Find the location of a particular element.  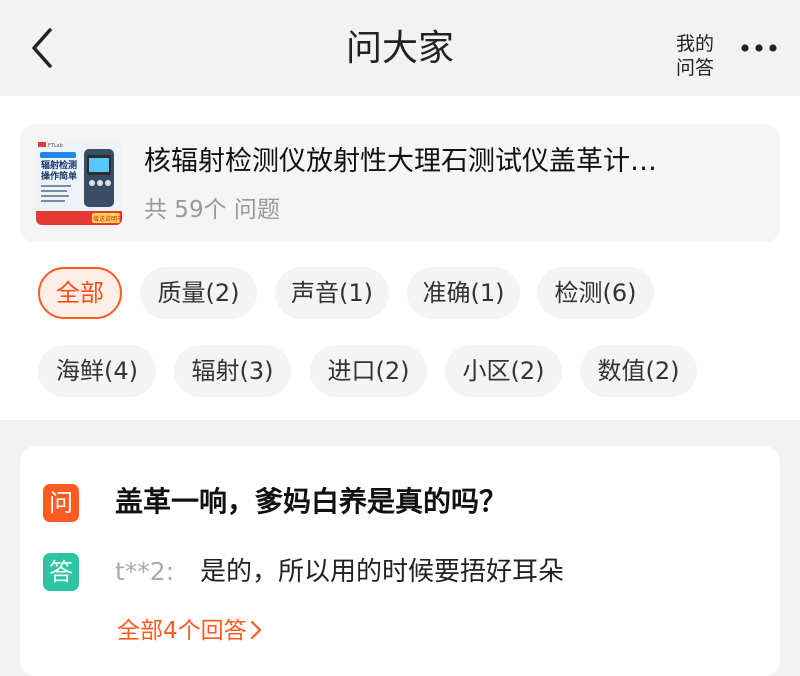

tag-label: 海鲜(4) is located at coordinates (97, 371).